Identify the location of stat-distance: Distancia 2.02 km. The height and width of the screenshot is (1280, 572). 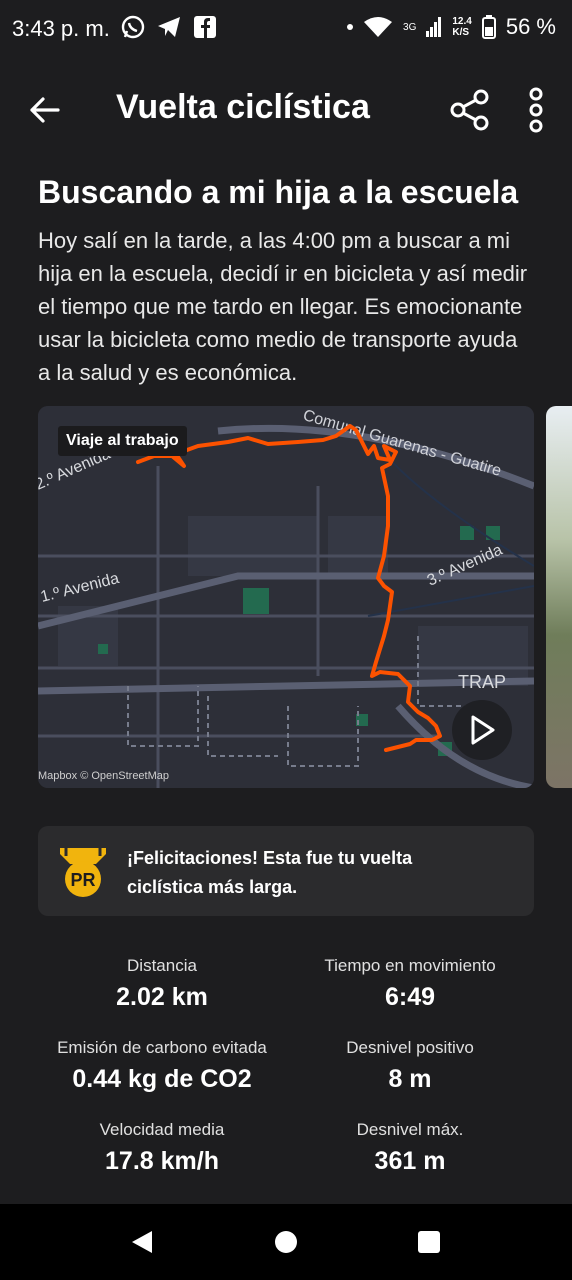
(162, 984).